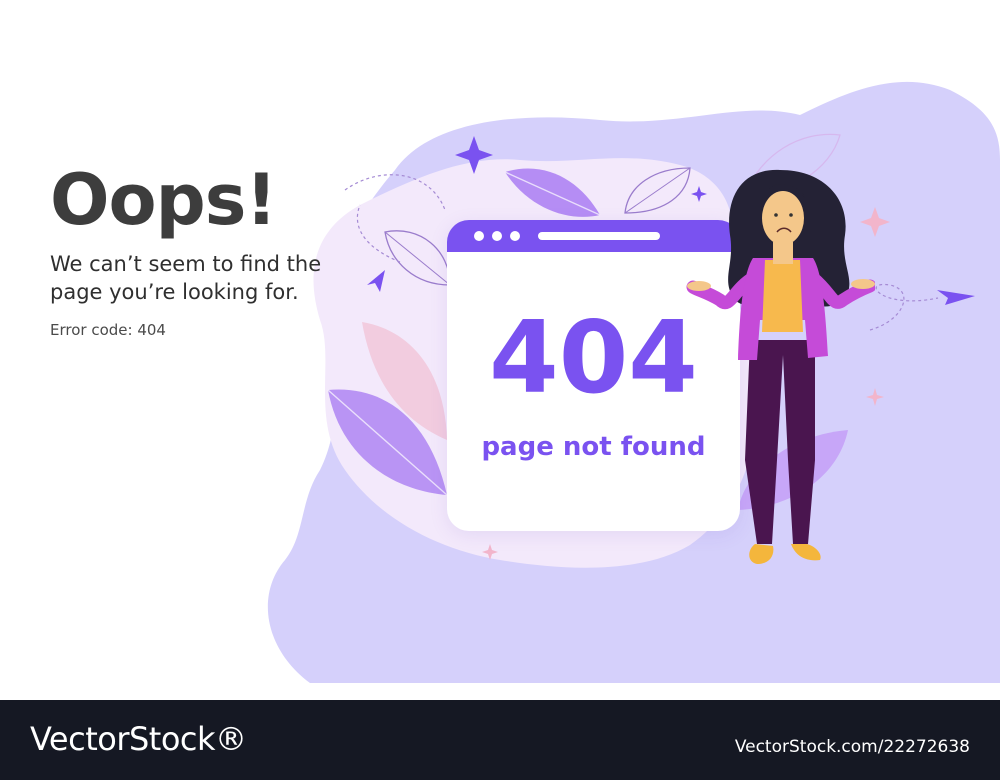 This screenshot has width=1000, height=780. What do you see at coordinates (174, 291) in the screenshot?
I see `error-message-line: page you’re looking for.` at bounding box center [174, 291].